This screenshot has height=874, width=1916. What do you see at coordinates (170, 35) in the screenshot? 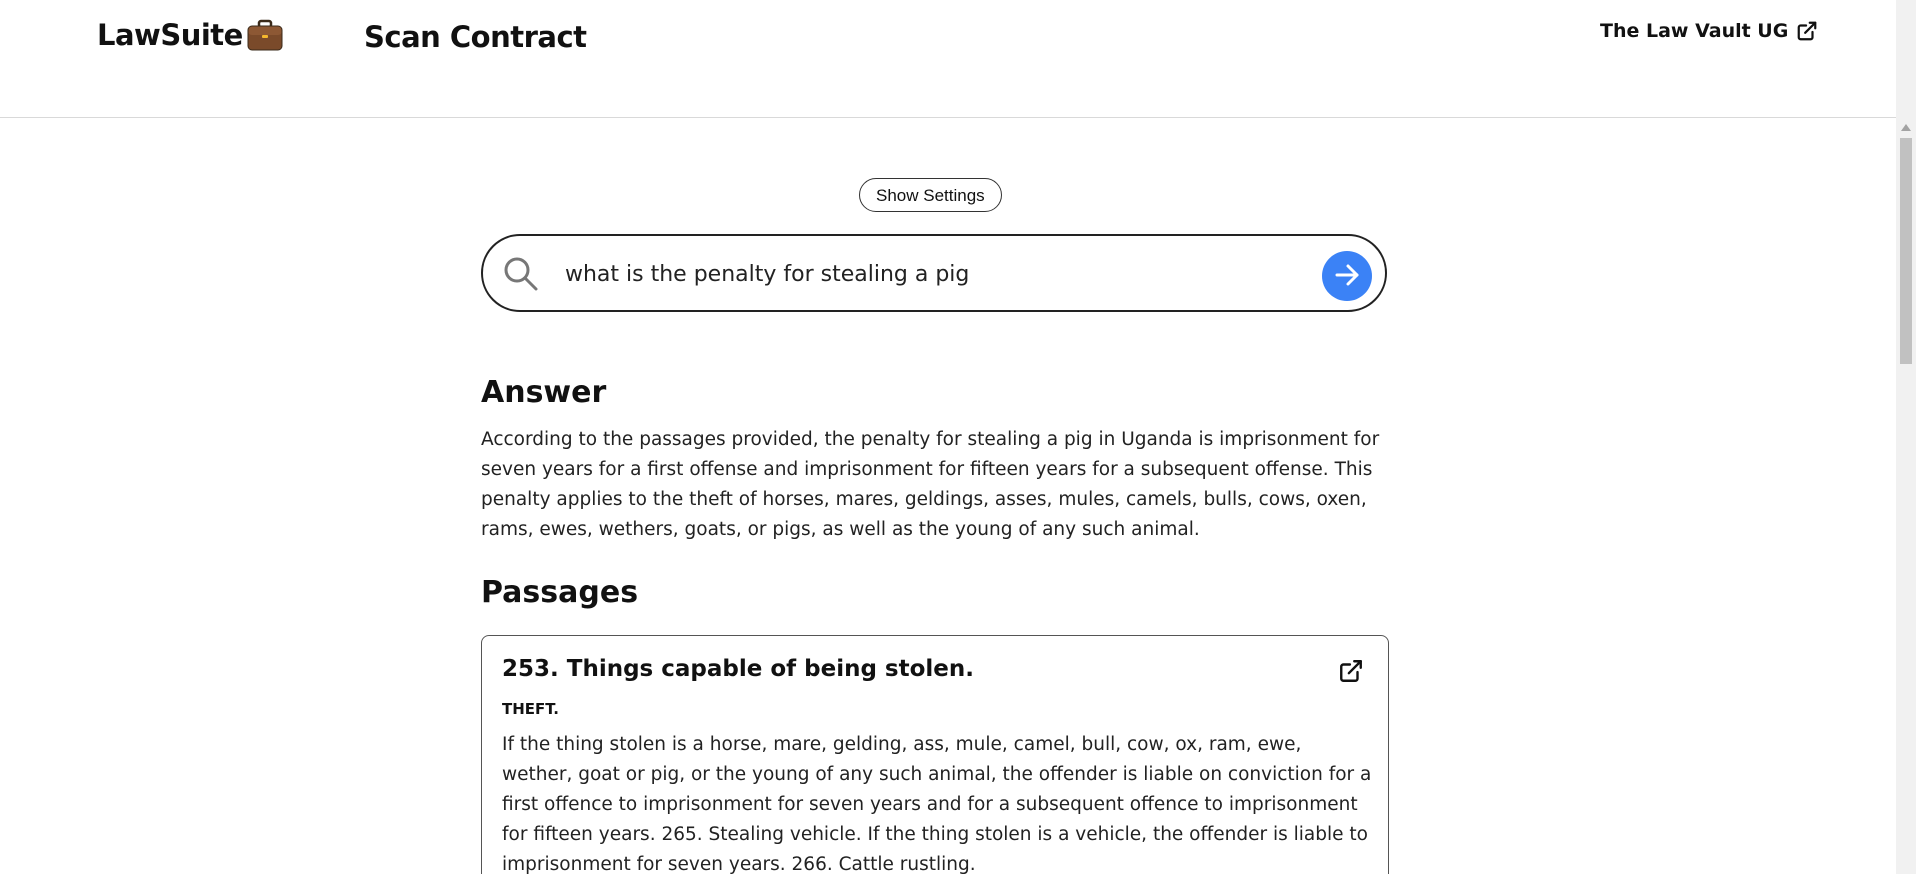
I see `brand-name: LawSuite` at bounding box center [170, 35].